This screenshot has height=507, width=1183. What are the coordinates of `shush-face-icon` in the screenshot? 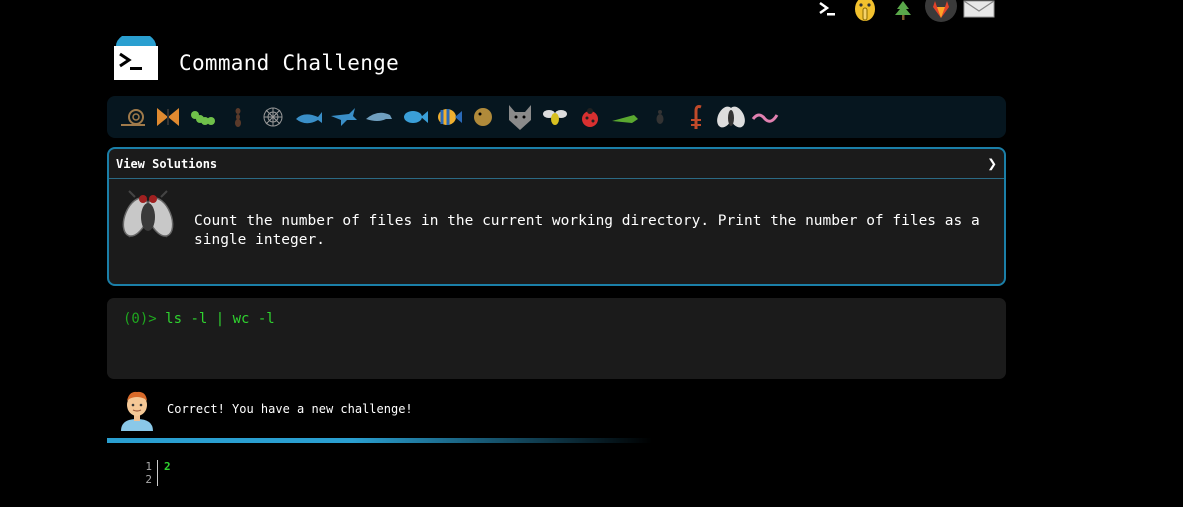 It's located at (865, 13).